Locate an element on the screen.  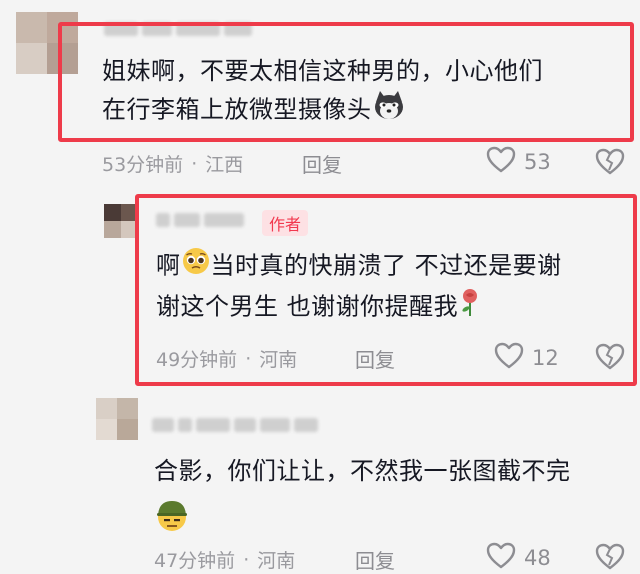
pleading-face-emoji-icon is located at coordinates (196, 266).